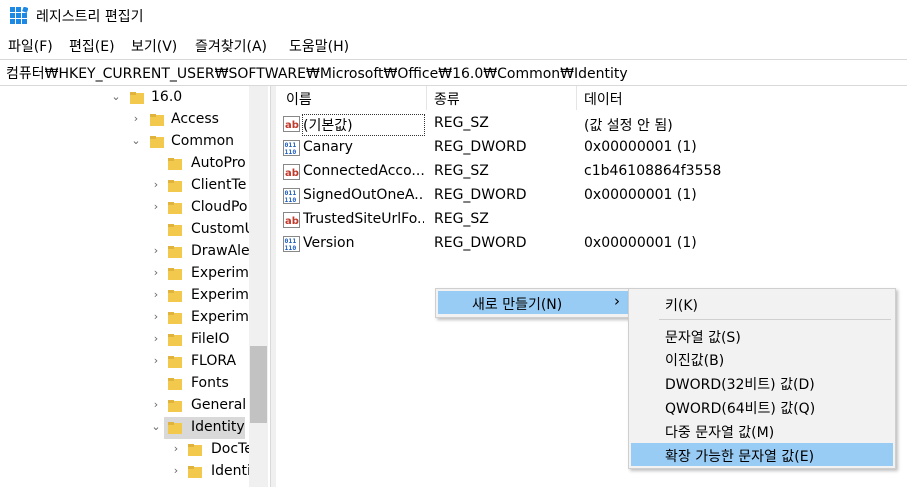 This screenshot has width=907, height=487. Describe the element at coordinates (219, 405) in the screenshot. I see `tree-item-label: General` at that location.